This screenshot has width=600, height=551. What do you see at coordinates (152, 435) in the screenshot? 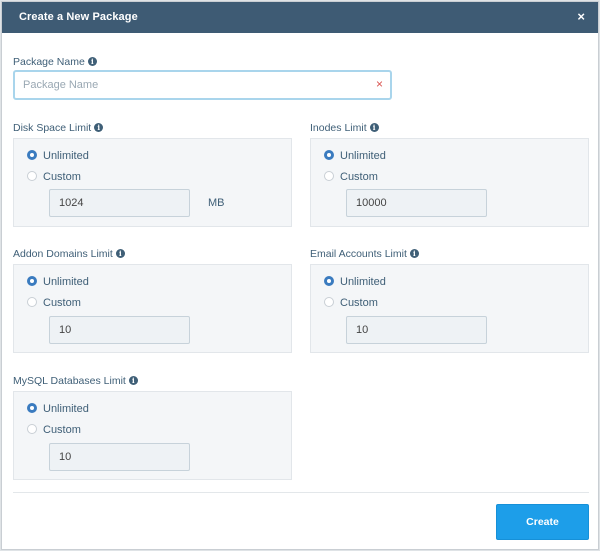
I see `mysql-databases-panel: Unlimited Custom` at bounding box center [152, 435].